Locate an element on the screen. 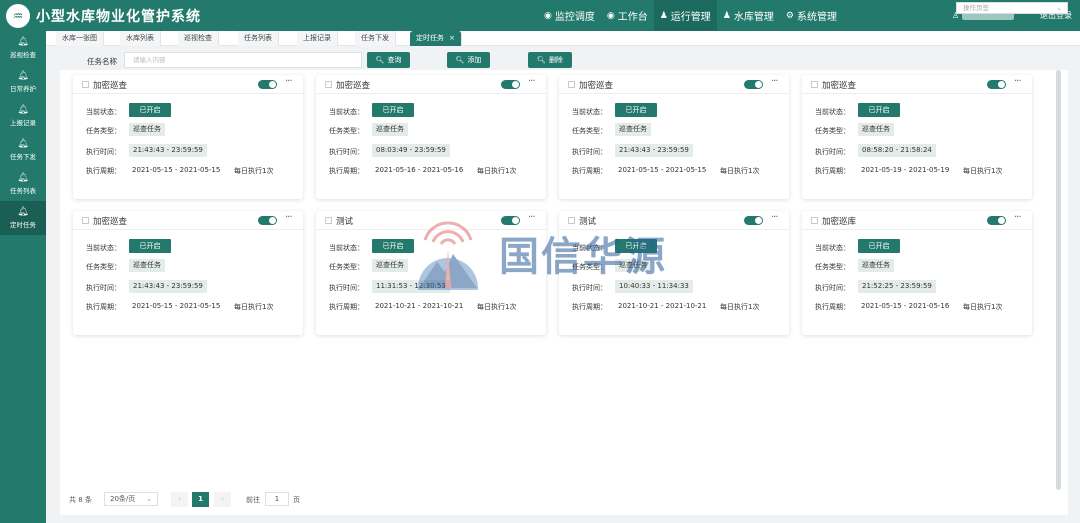 Image resolution: width=1080 pixels, height=523 pixels. search-input is located at coordinates (243, 60).